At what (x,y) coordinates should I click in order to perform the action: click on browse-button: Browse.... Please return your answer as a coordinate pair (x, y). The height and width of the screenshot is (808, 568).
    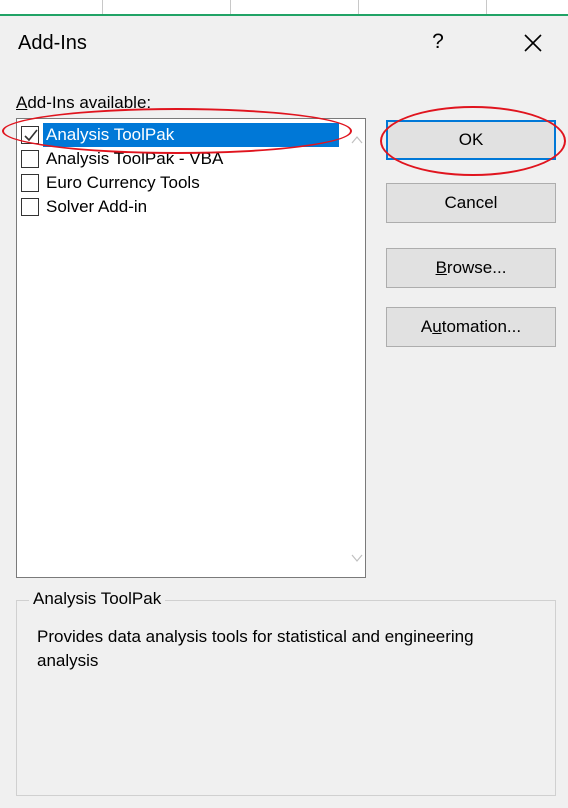
    Looking at the image, I should click on (471, 268).